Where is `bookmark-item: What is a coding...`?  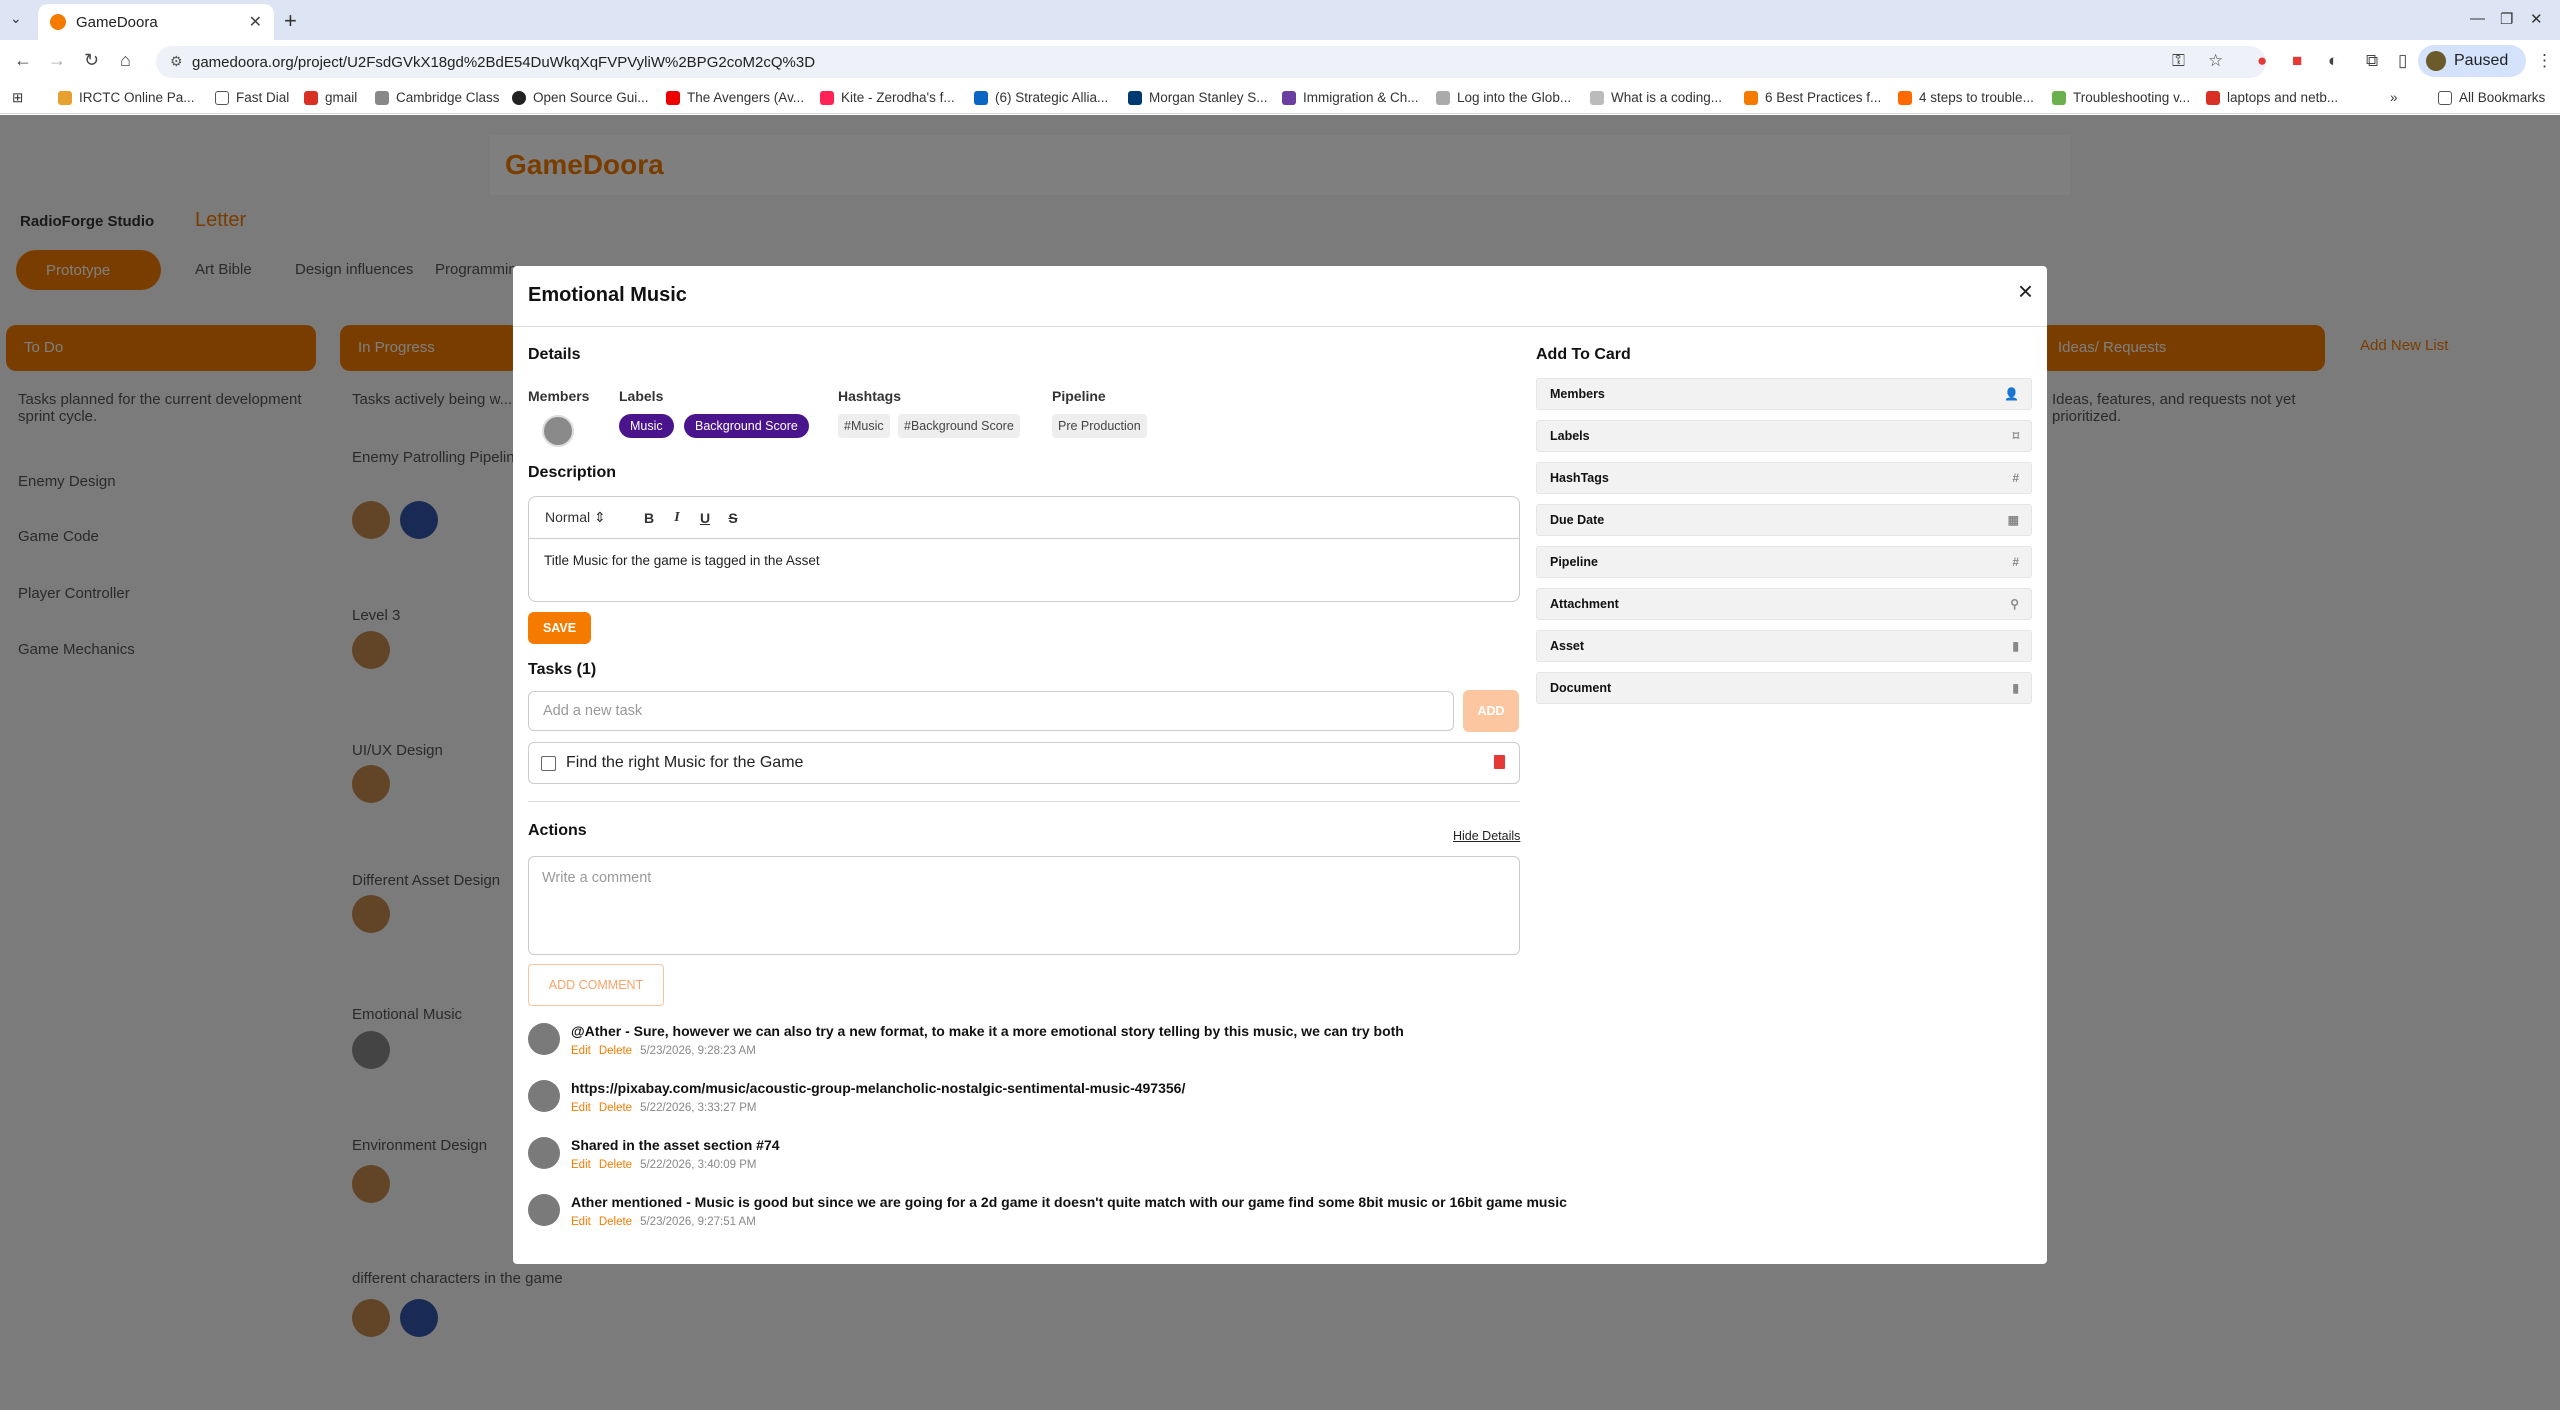
bookmark-item: What is a coding... is located at coordinates (1656, 97).